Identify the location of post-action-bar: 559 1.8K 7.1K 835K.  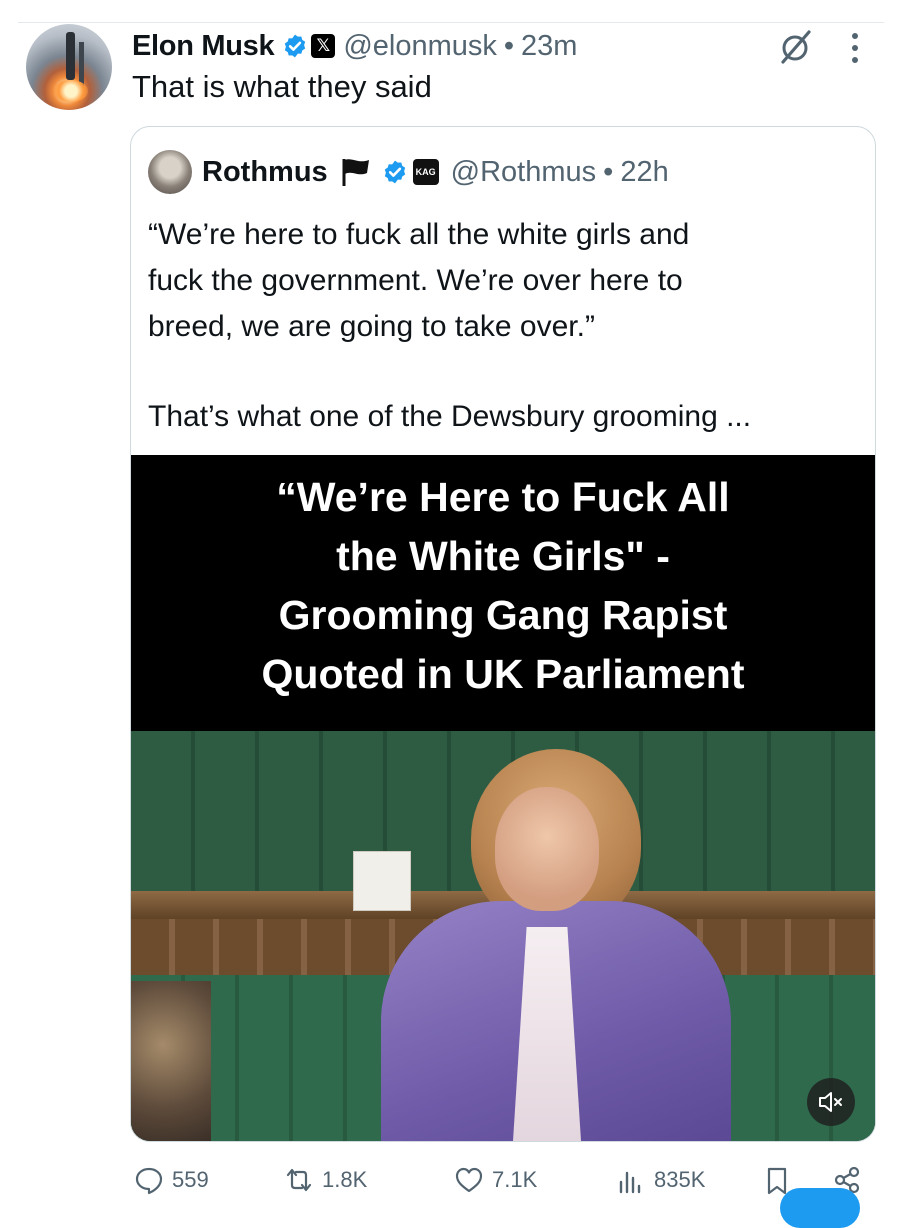
(451, 1180).